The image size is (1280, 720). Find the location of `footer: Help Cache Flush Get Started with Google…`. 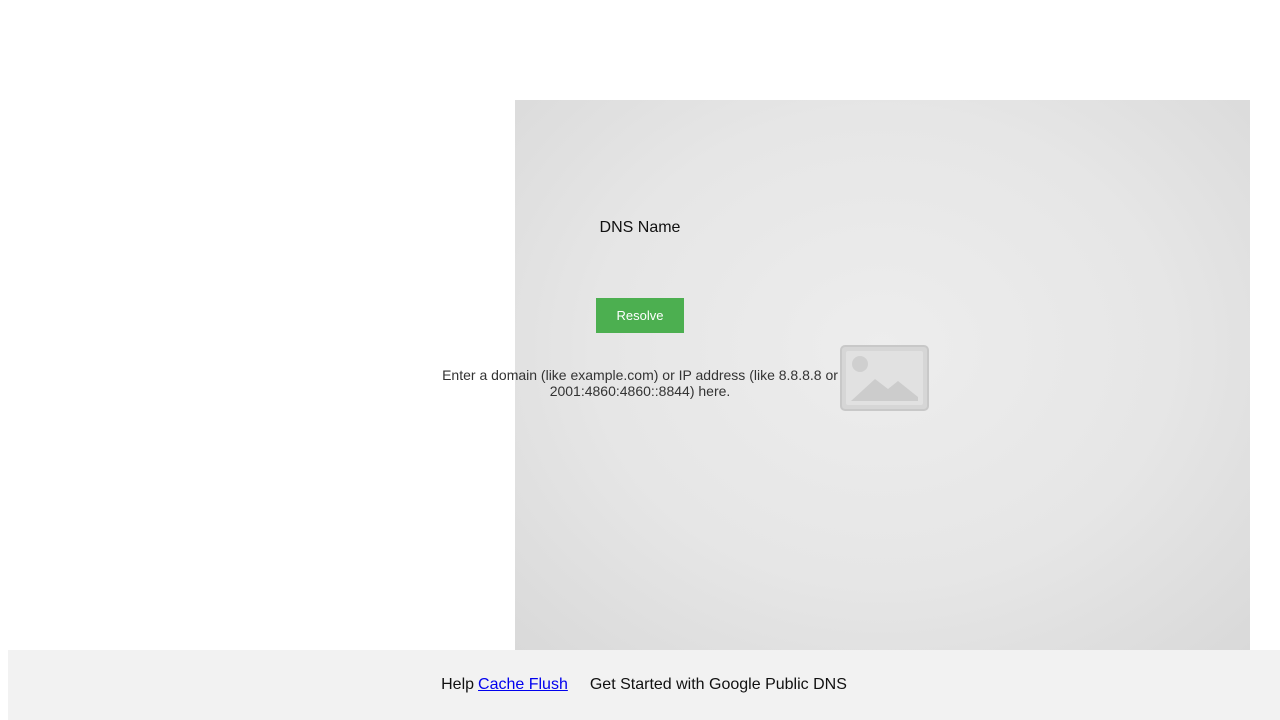

footer: Help Cache Flush Get Started with Google… is located at coordinates (644, 685).